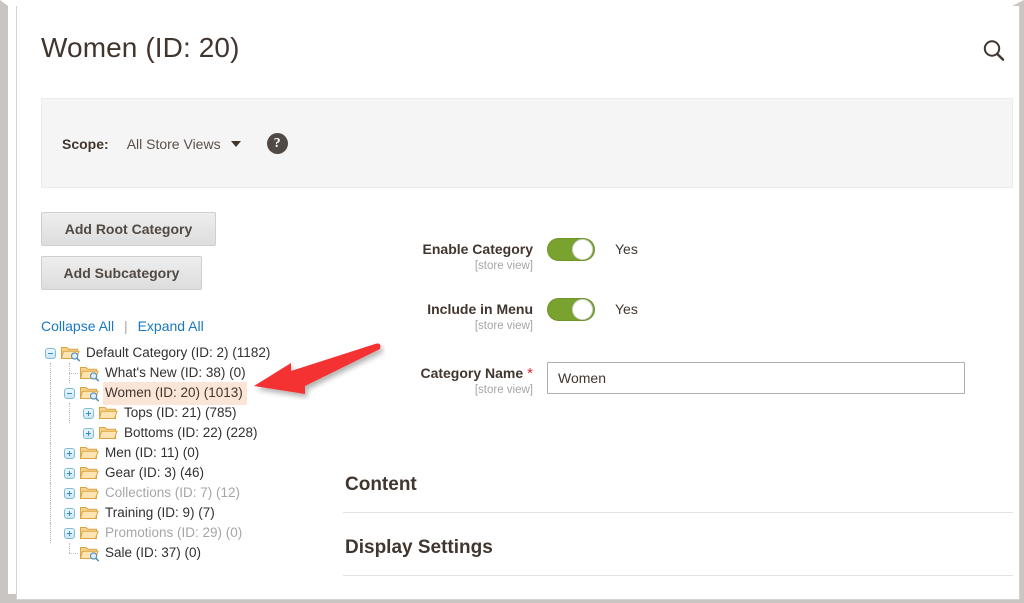 The image size is (1024, 603). I want to click on include-in-menu-label-wrap: Include in Menu [store view], so click(445, 315).